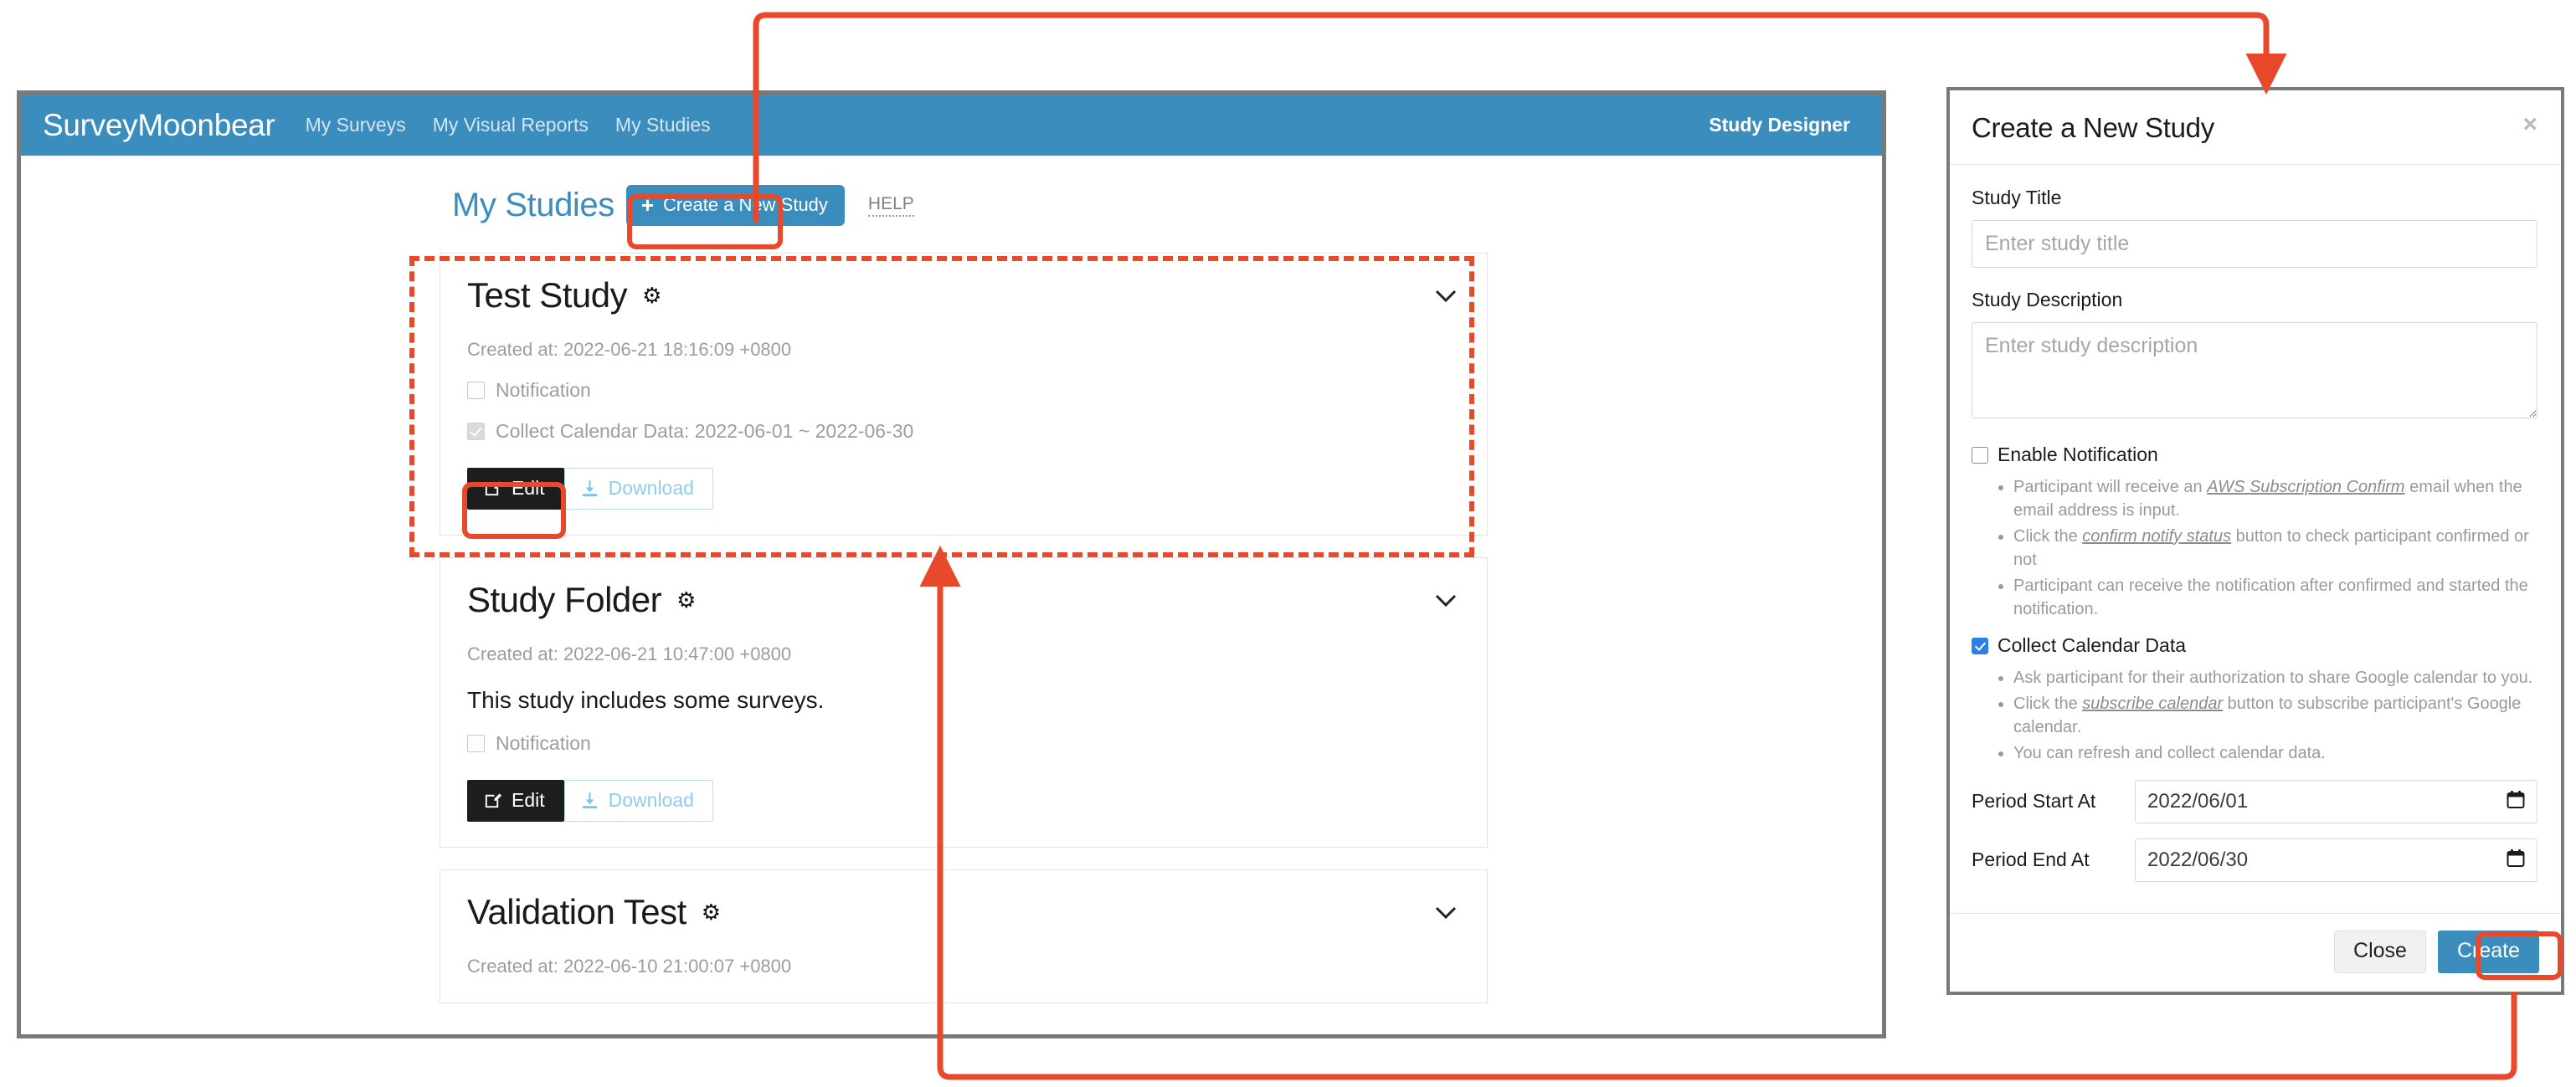 This screenshot has width=2576, height=1087. What do you see at coordinates (356, 125) in the screenshot?
I see `nav-link-my-surveys: My Surveys` at bounding box center [356, 125].